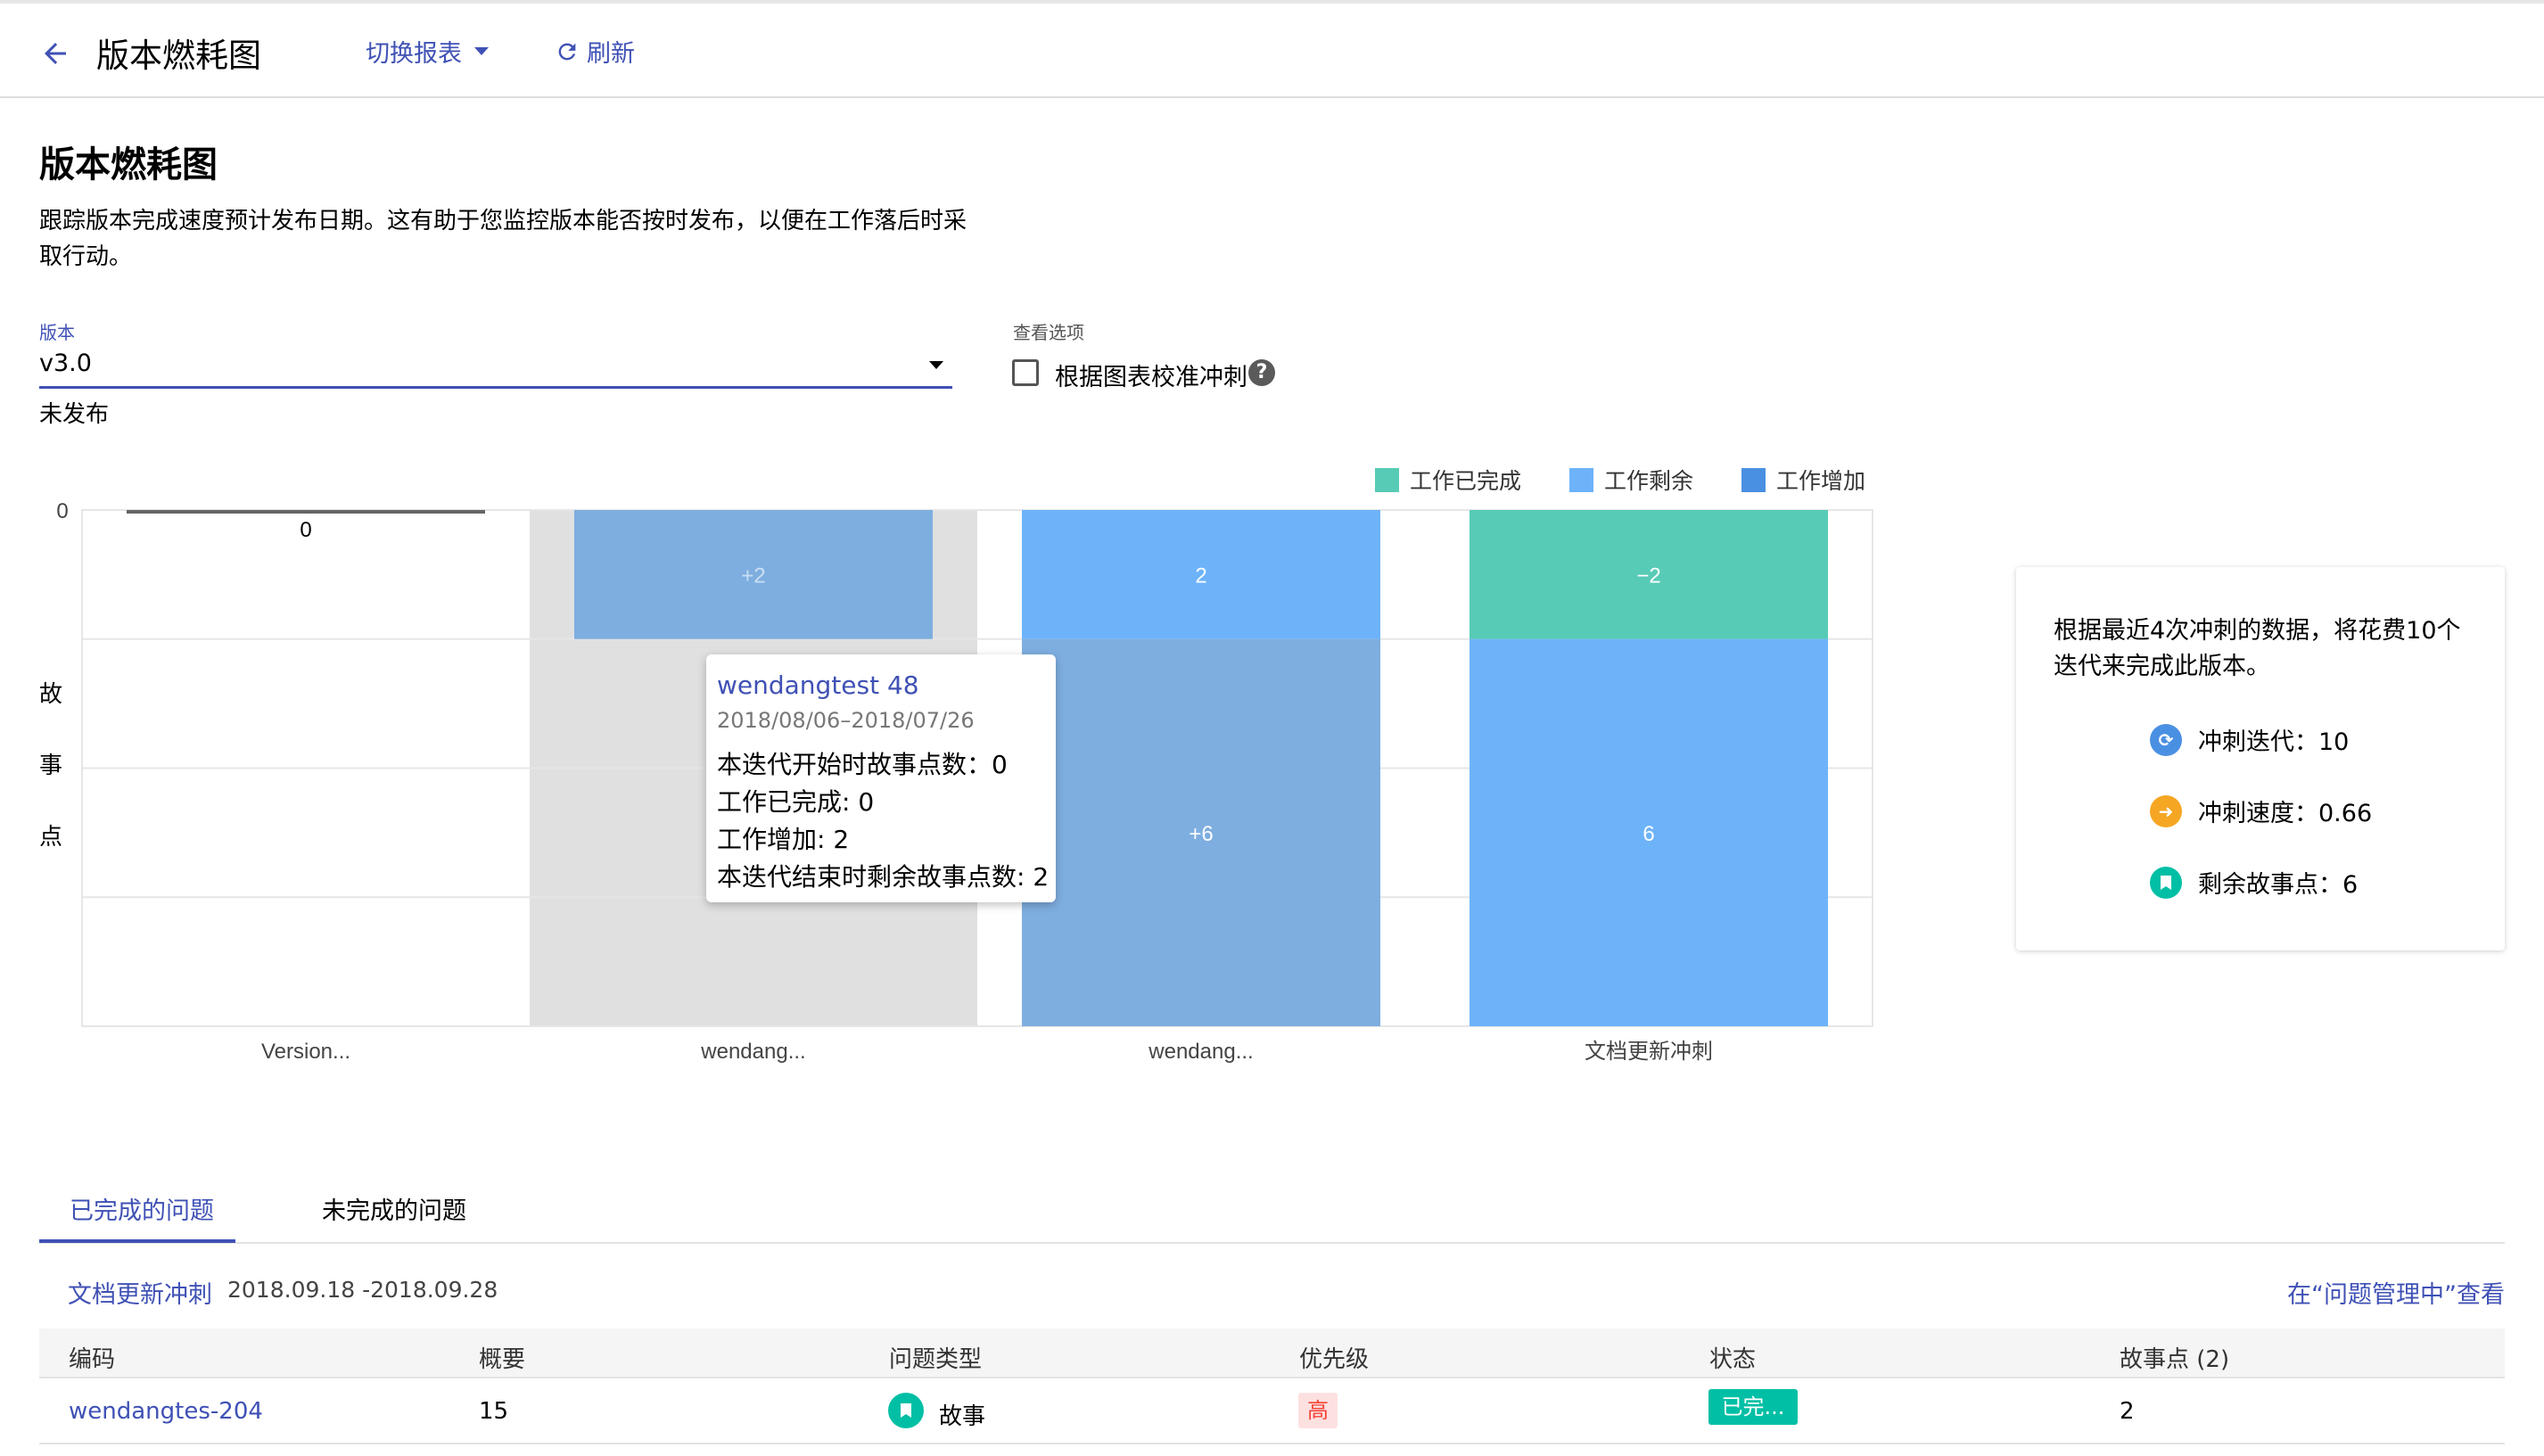  What do you see at coordinates (62, 511) in the screenshot?
I see `y-tick-label: 0` at bounding box center [62, 511].